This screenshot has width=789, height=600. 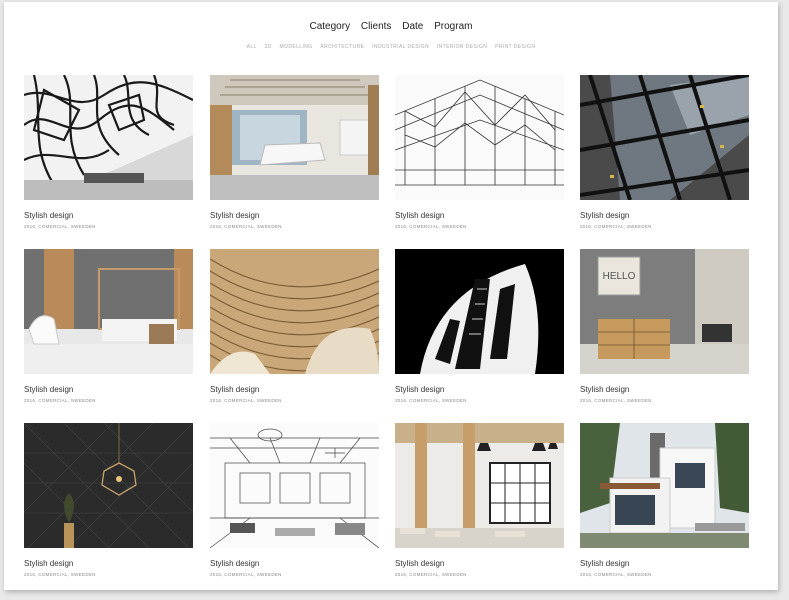 I want to click on image-glass-facade, so click(x=664, y=137).